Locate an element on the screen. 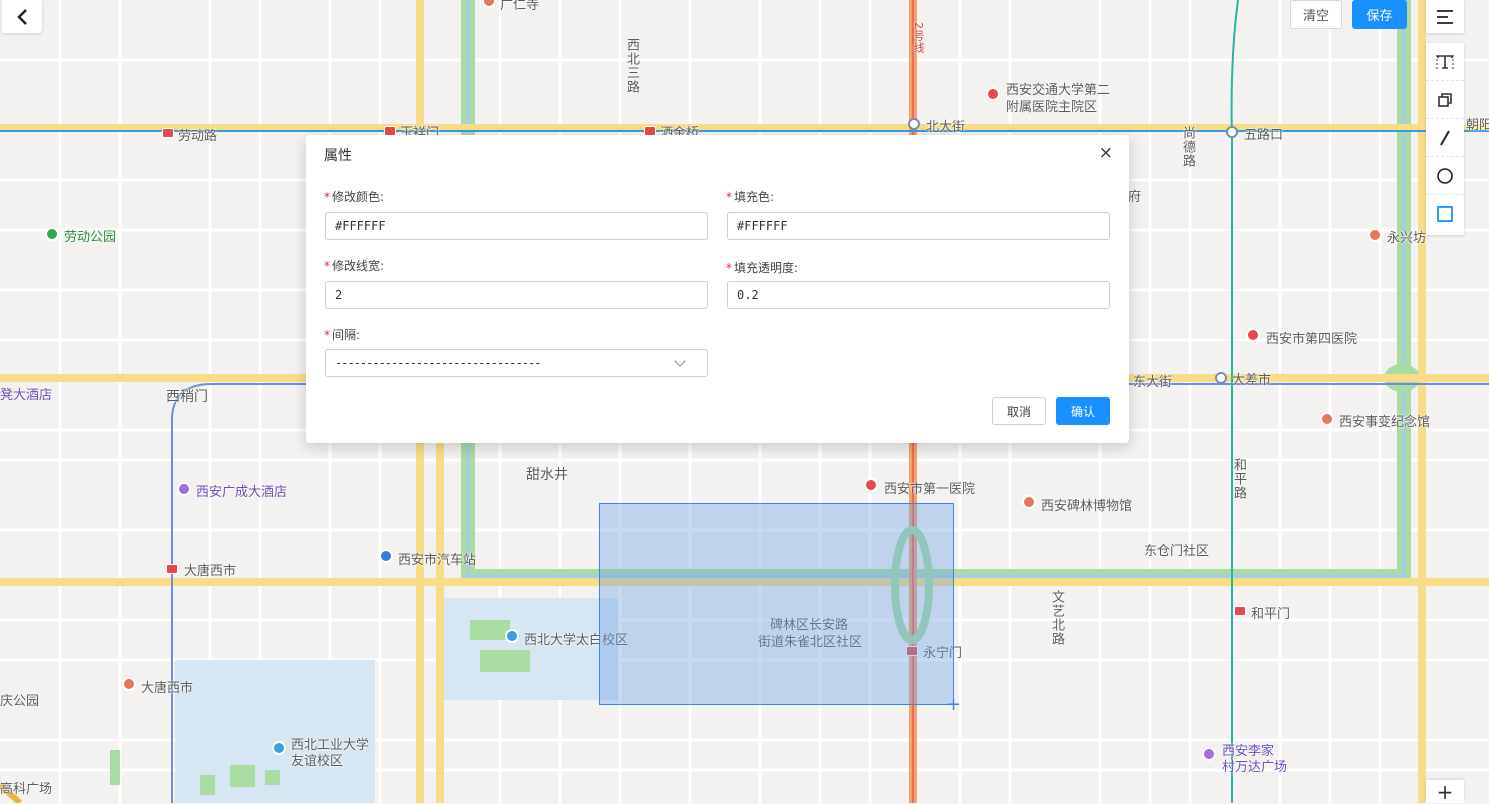  crosshair-cursor-icon: + is located at coordinates (954, 704).